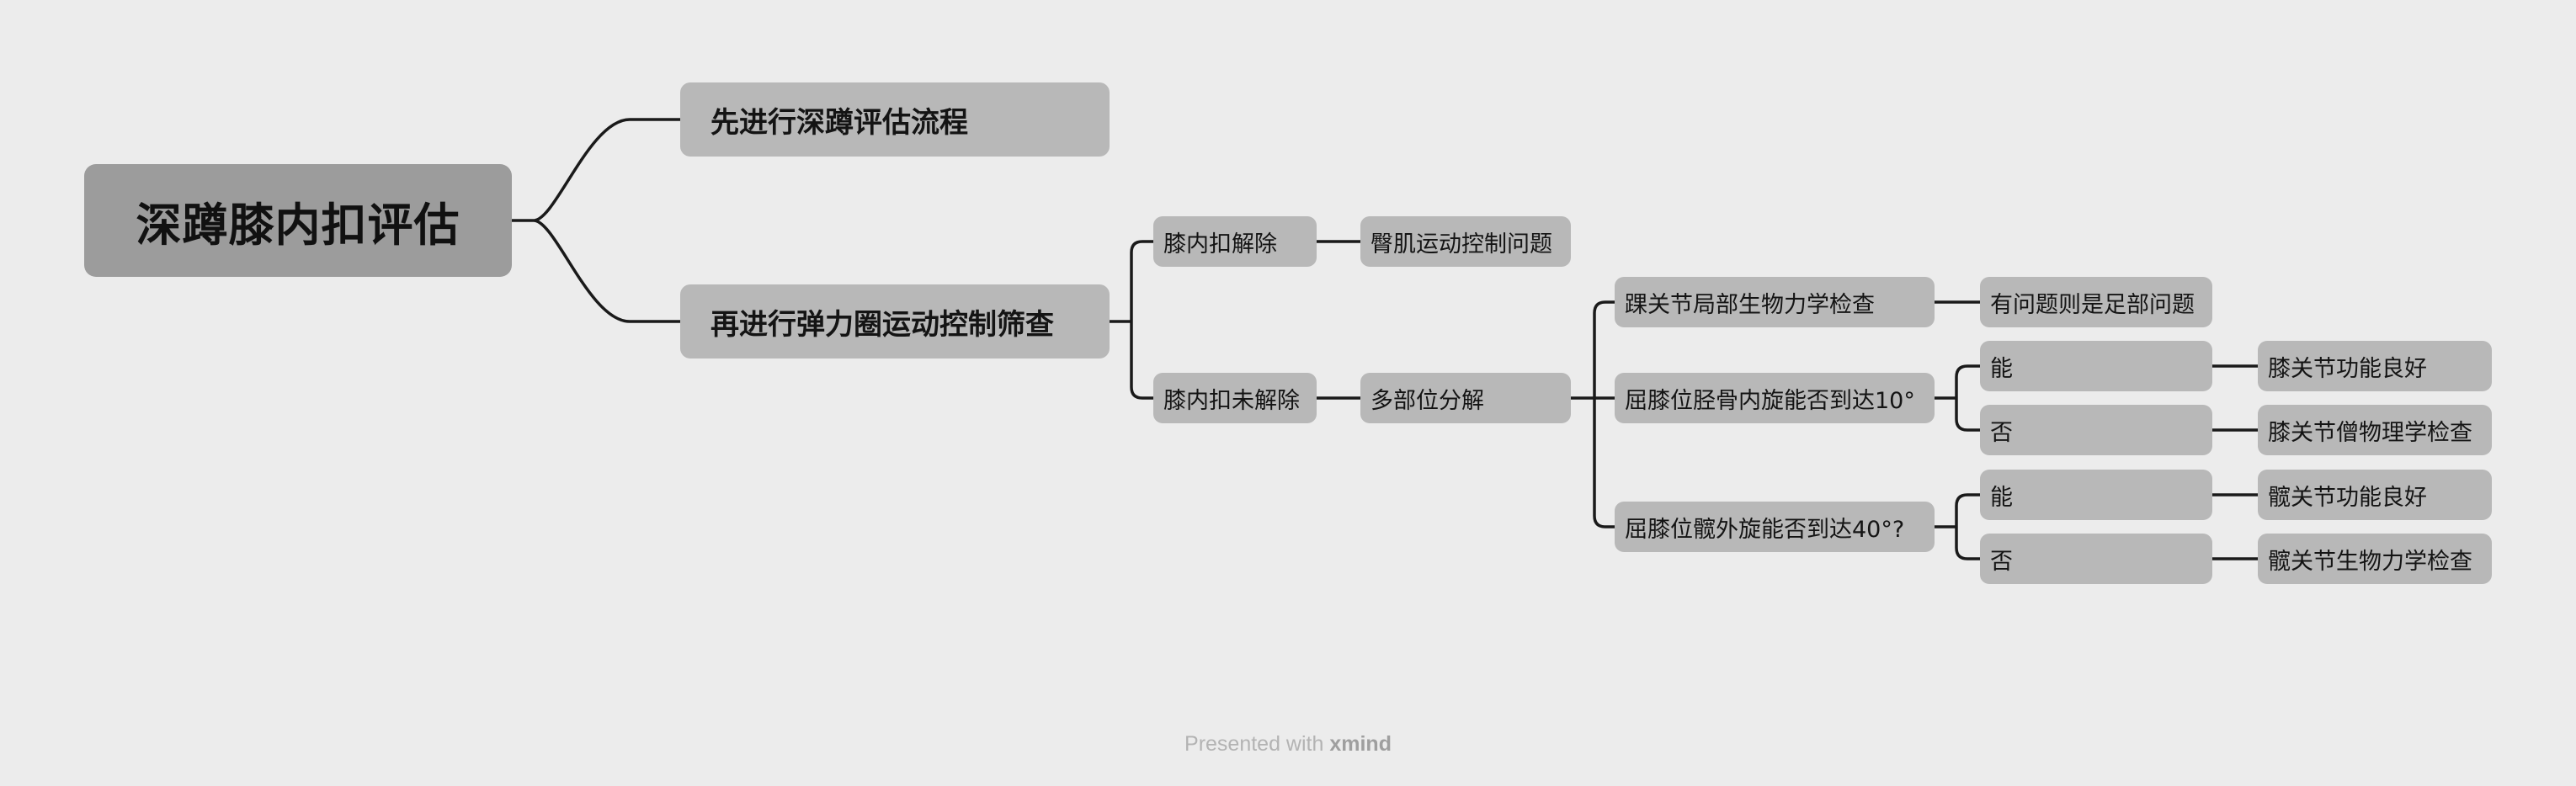 This screenshot has width=2576, height=786. I want to click on node-hip-biomech-check: 髋关节生物力学检查, so click(2375, 559).